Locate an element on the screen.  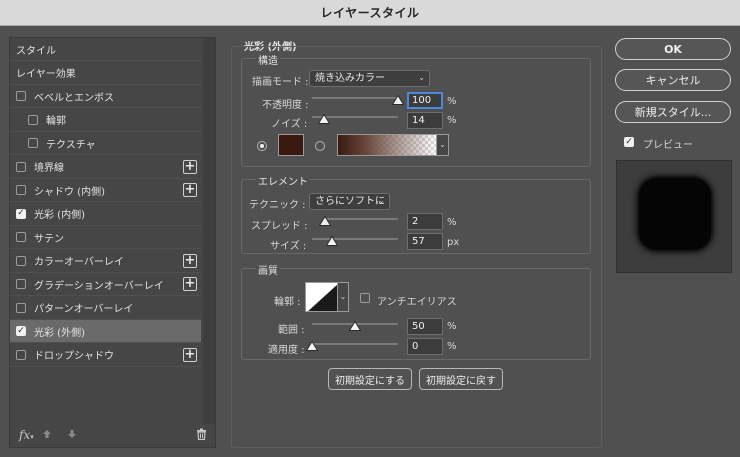
window-title: レイヤースタイル is located at coordinates (370, 13).